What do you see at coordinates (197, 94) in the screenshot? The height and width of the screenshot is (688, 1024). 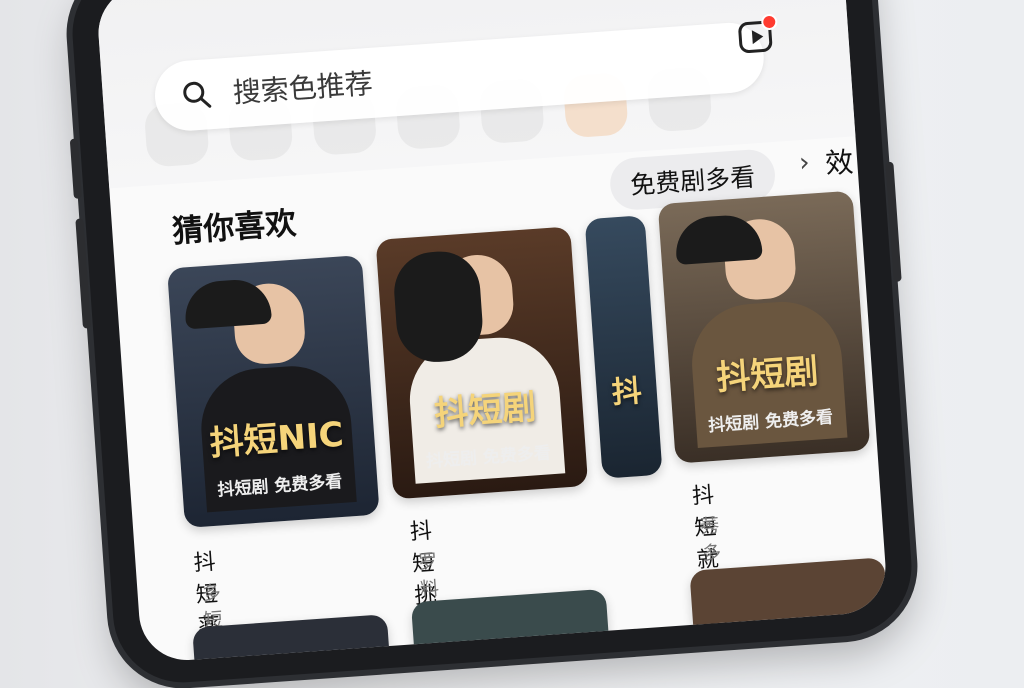 I see `search-icon` at bounding box center [197, 94].